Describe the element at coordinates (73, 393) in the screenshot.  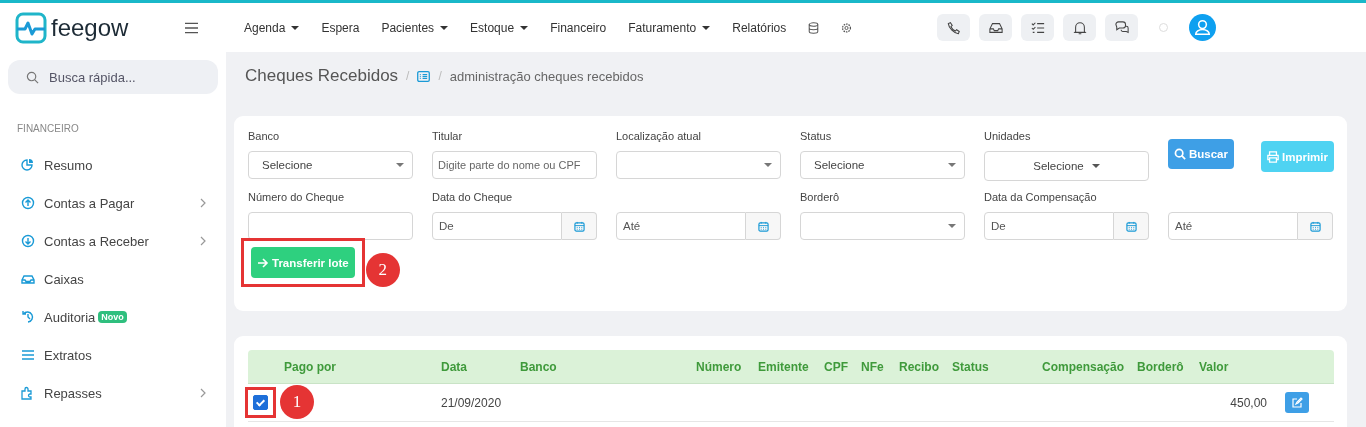
I see `sidebar-item-label: Repasses` at that location.